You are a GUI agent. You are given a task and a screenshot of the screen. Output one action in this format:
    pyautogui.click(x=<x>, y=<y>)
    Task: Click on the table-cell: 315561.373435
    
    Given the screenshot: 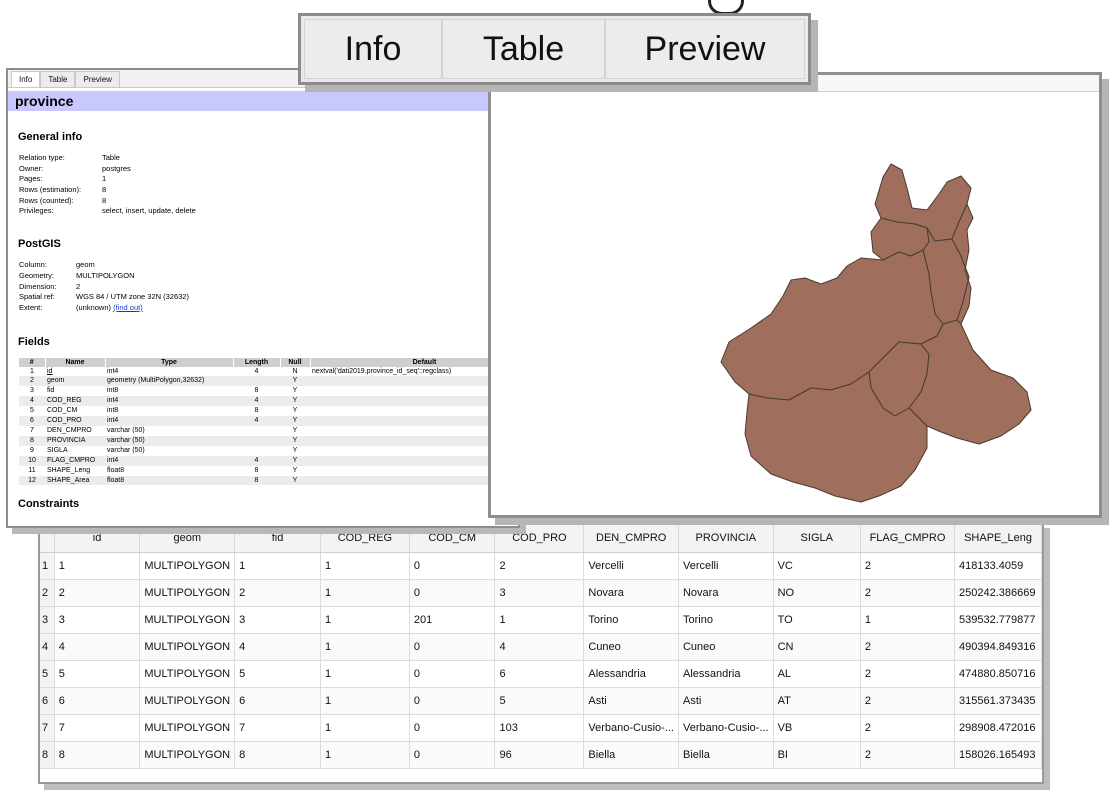 What is the action you would take?
    pyautogui.click(x=998, y=701)
    